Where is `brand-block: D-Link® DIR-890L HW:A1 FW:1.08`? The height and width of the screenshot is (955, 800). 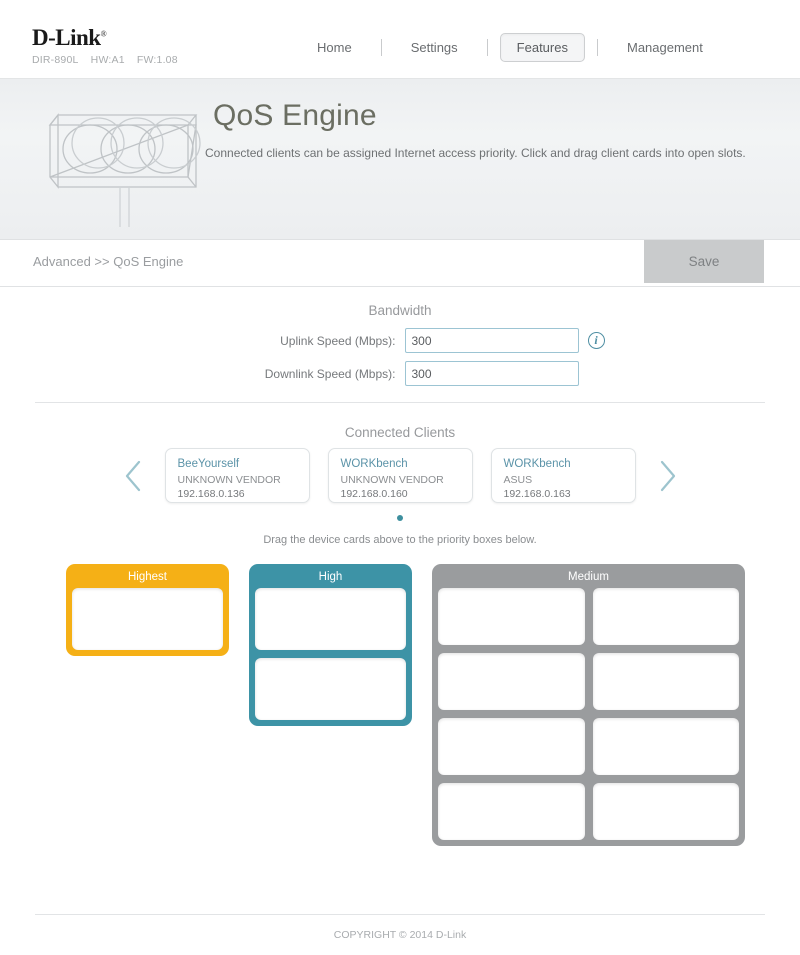 brand-block: D-Link® DIR-890L HW:A1 FW:1.08 is located at coordinates (109, 46).